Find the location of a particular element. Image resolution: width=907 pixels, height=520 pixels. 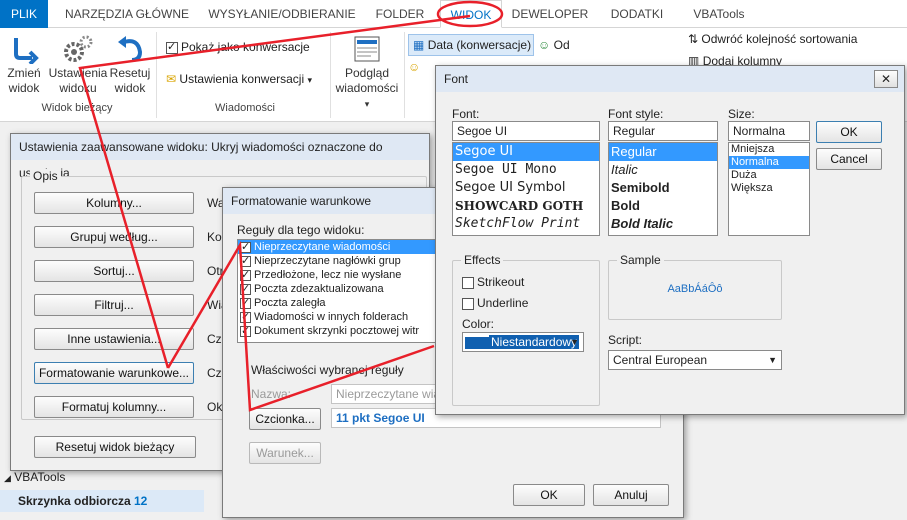

font-list-item: Segoe UI is located at coordinates (526, 152).